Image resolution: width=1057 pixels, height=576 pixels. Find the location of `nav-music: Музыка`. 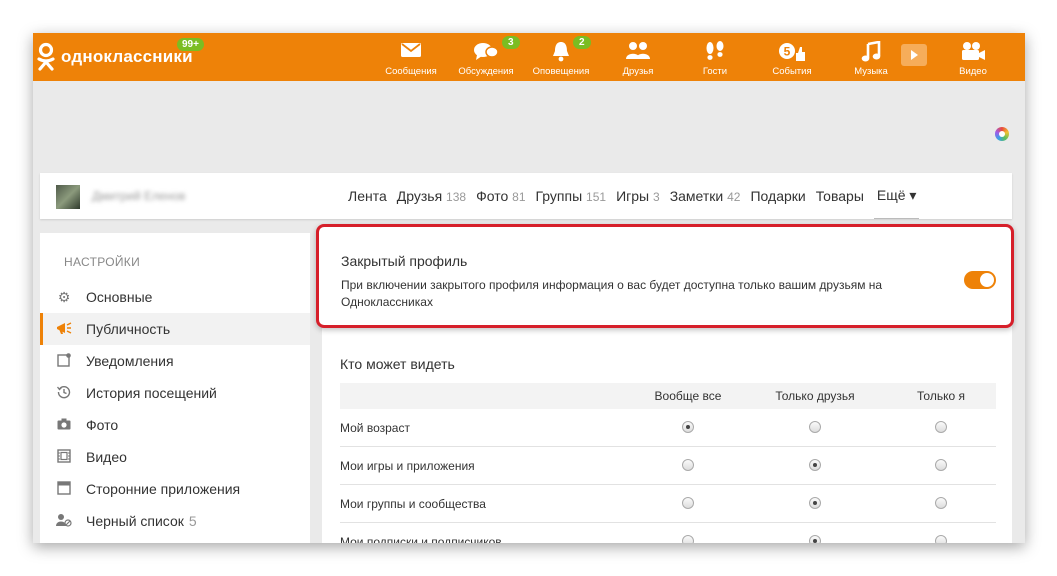

nav-music: Музыка is located at coordinates (871, 57).